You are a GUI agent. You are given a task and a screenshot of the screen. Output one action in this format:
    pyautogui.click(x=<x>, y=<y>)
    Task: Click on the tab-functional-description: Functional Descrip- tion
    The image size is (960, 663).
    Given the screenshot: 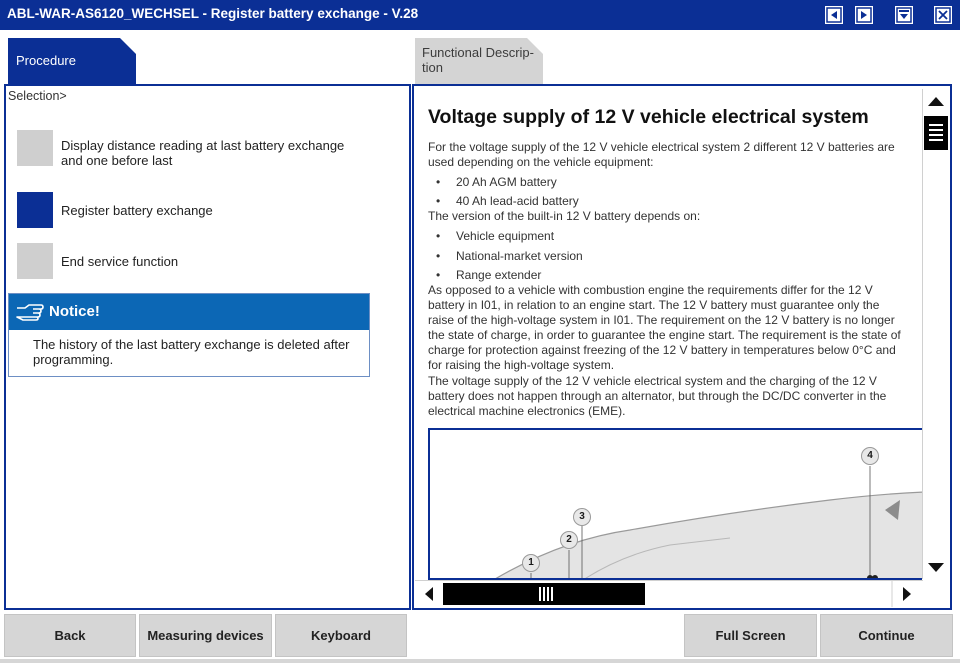 What is the action you would take?
    pyautogui.click(x=479, y=61)
    